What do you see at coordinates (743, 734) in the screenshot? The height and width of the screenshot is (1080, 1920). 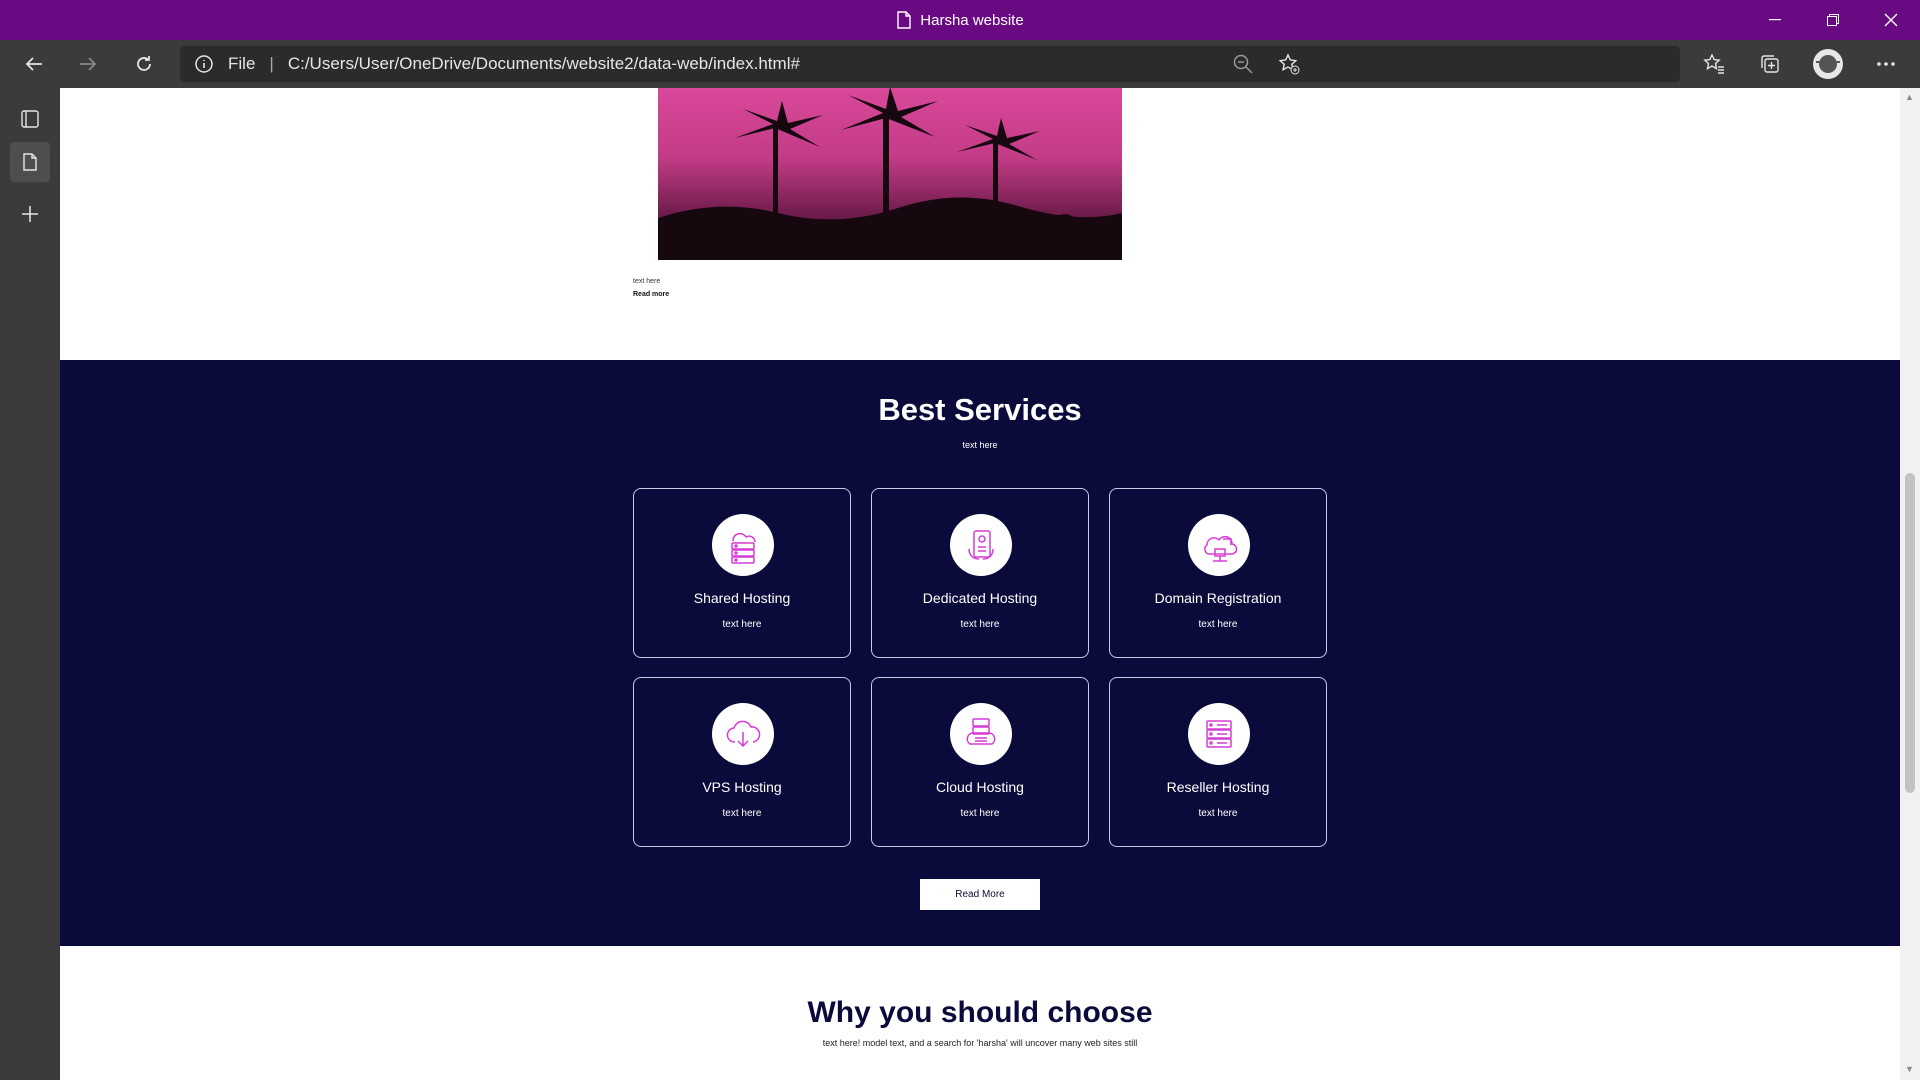 I see `cloud-download-icon` at bounding box center [743, 734].